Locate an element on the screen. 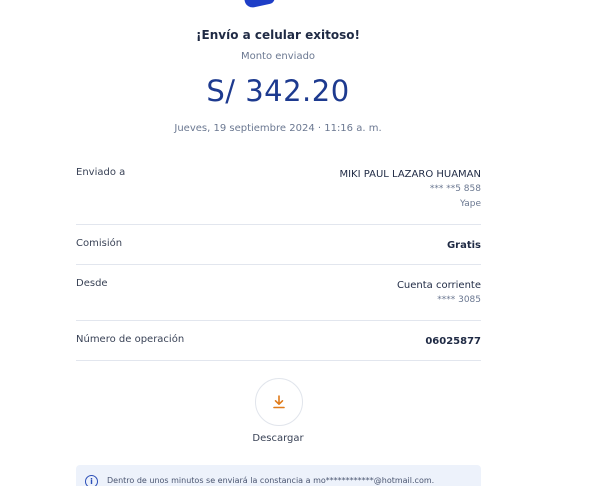  download-label: Descargar is located at coordinates (278, 438).